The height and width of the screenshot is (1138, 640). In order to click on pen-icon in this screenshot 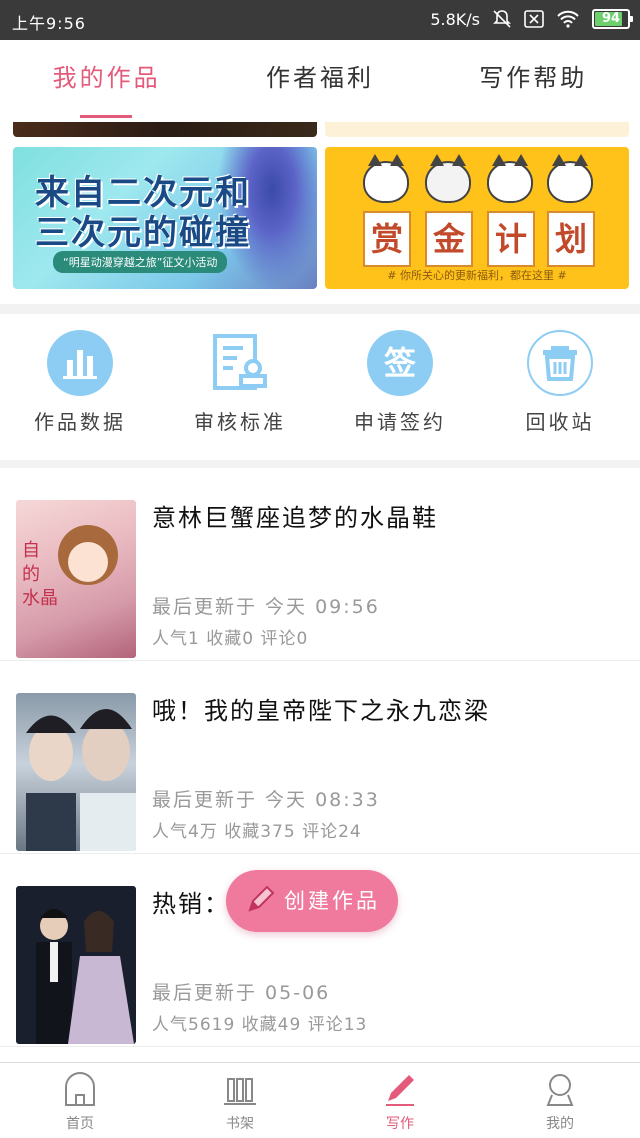, I will do `click(400, 1090)`.